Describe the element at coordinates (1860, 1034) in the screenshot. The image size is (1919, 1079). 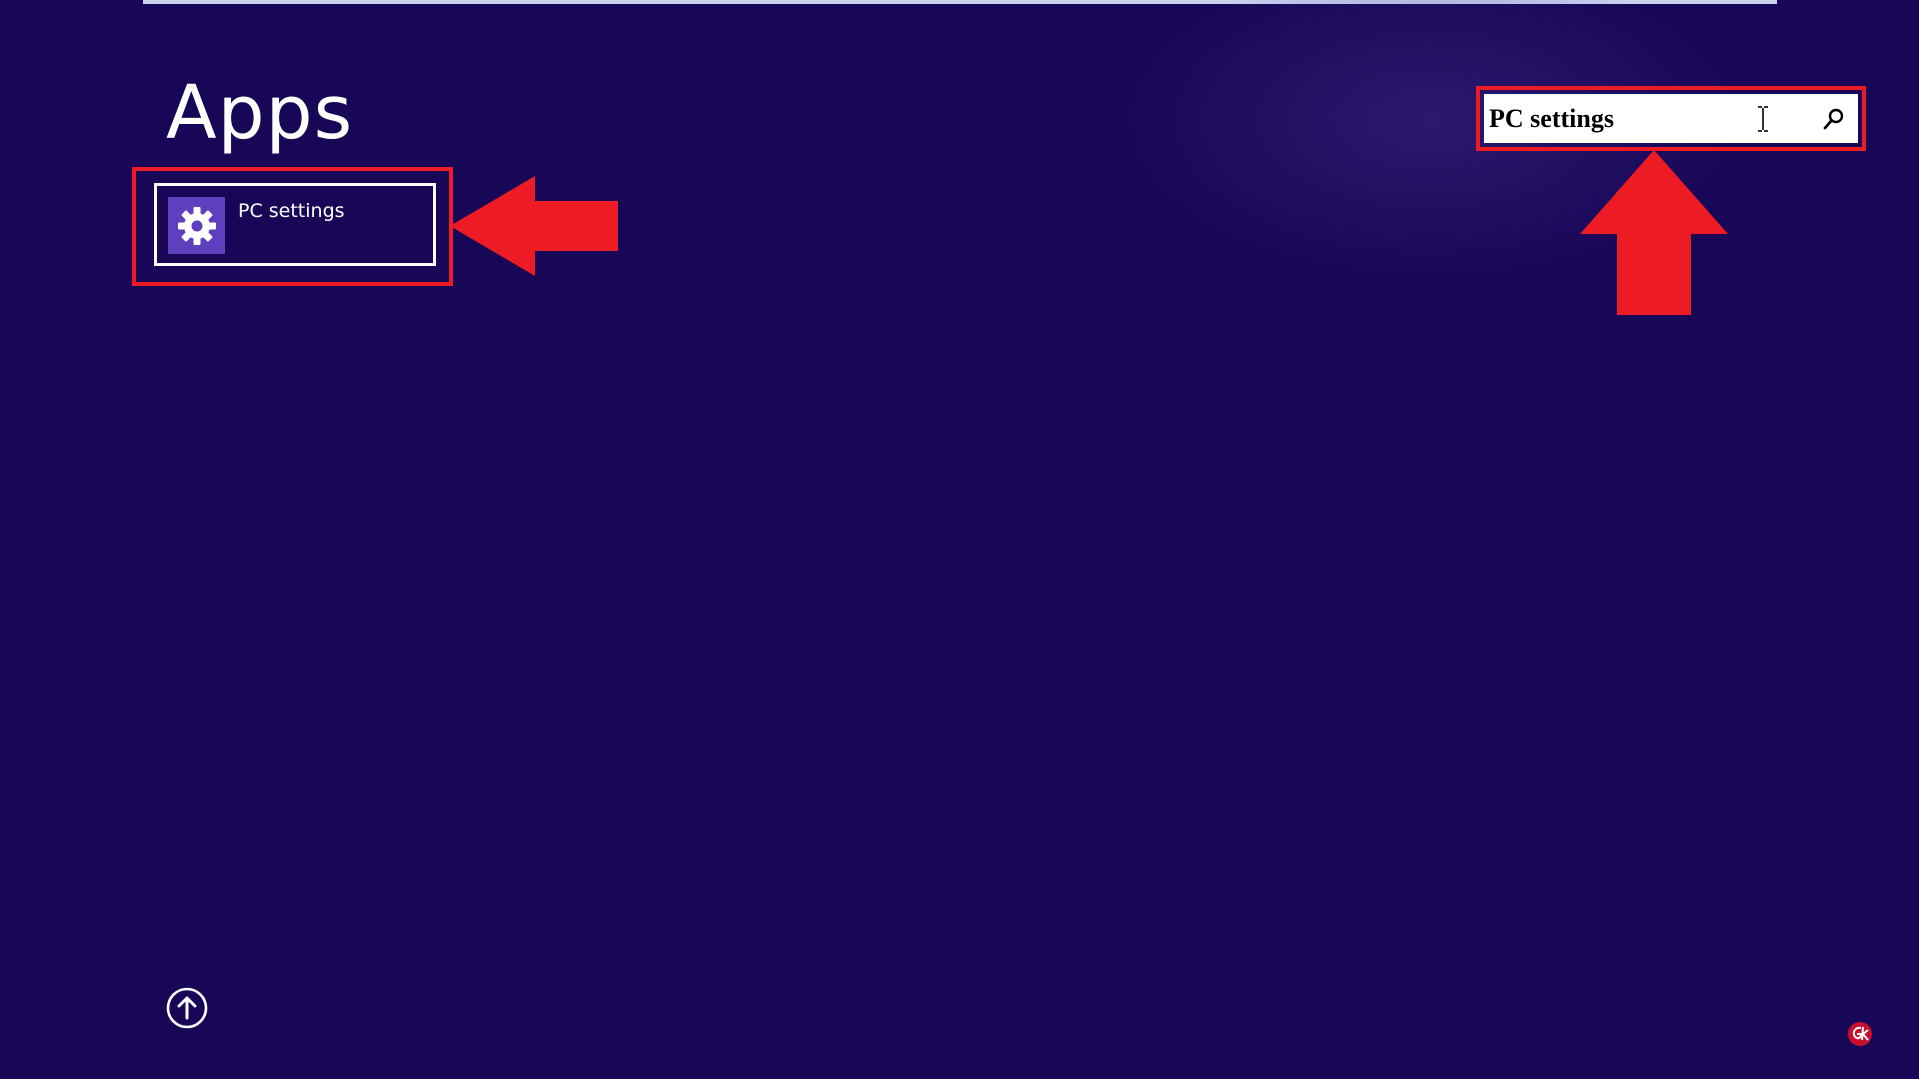
I see `watermark-logo` at that location.